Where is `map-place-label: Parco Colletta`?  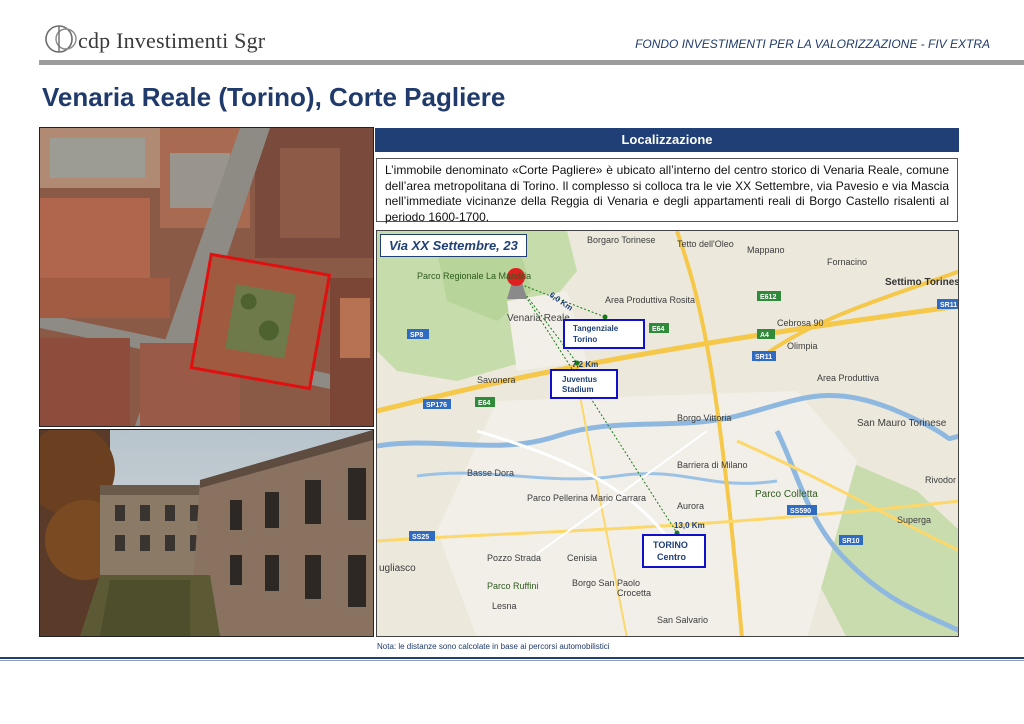
map-place-label: Parco Colletta is located at coordinates (786, 494).